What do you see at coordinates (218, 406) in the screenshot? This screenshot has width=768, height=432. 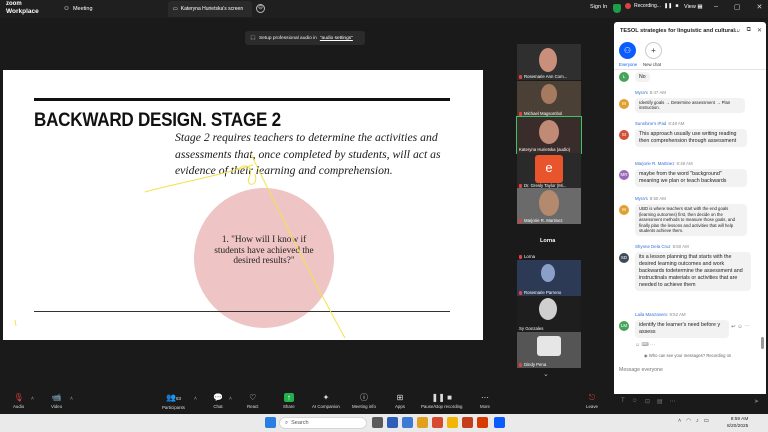 I see `chat-label: Chat` at bounding box center [218, 406].